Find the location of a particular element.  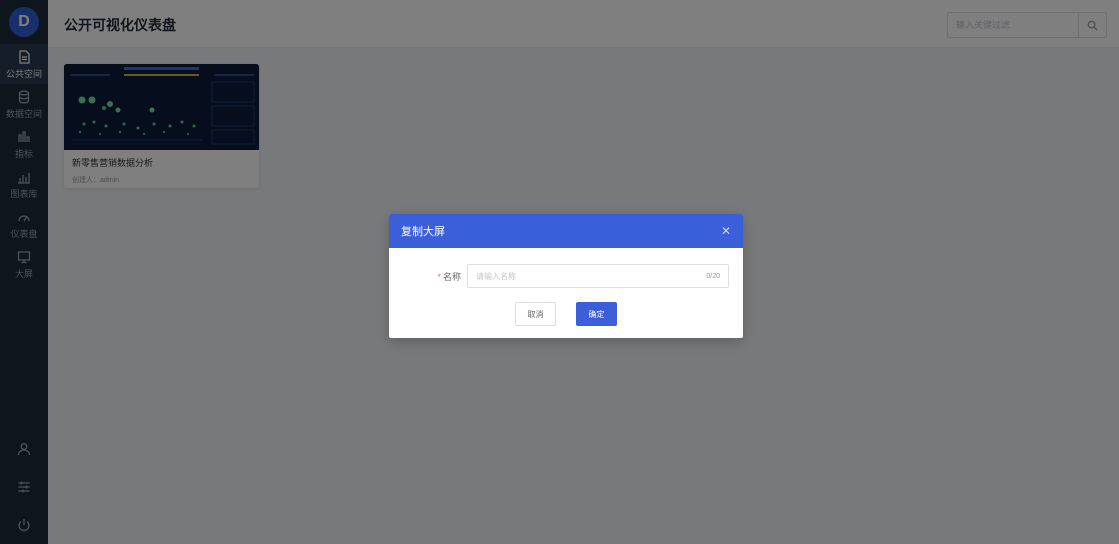

dialog-body: *名称 0/20 取消 确定 is located at coordinates (566, 287).